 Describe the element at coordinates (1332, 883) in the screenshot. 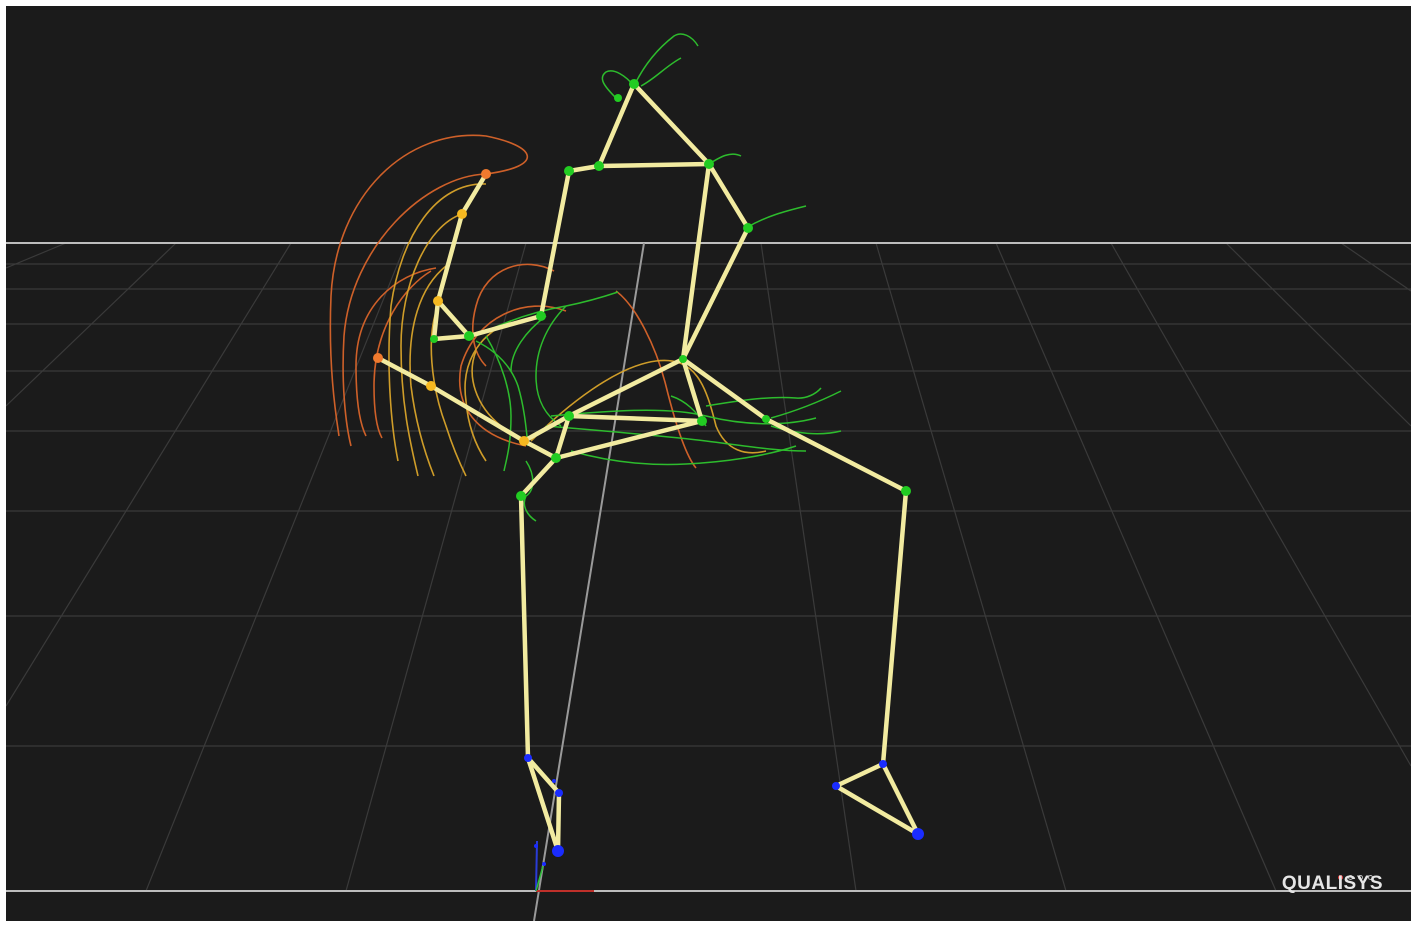

I see `brand-logo: QUALISYS` at that location.